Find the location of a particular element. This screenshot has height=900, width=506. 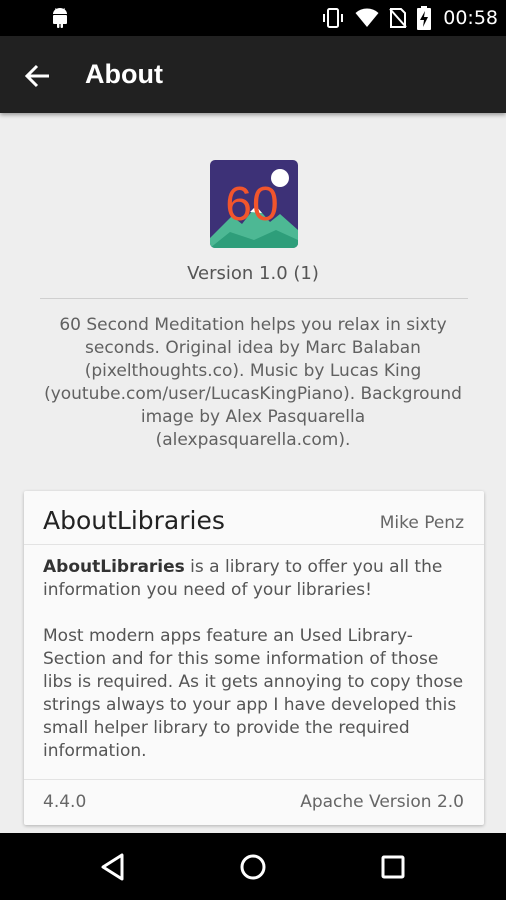

arrow-back-icon is located at coordinates (38, 76).